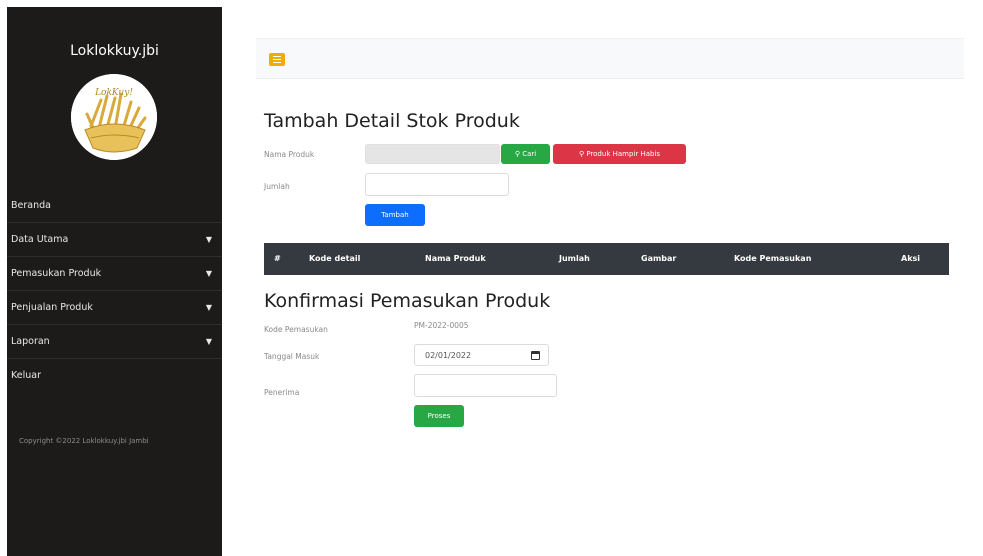  What do you see at coordinates (911, 258) in the screenshot?
I see `table-header-cell: Aksi` at bounding box center [911, 258].